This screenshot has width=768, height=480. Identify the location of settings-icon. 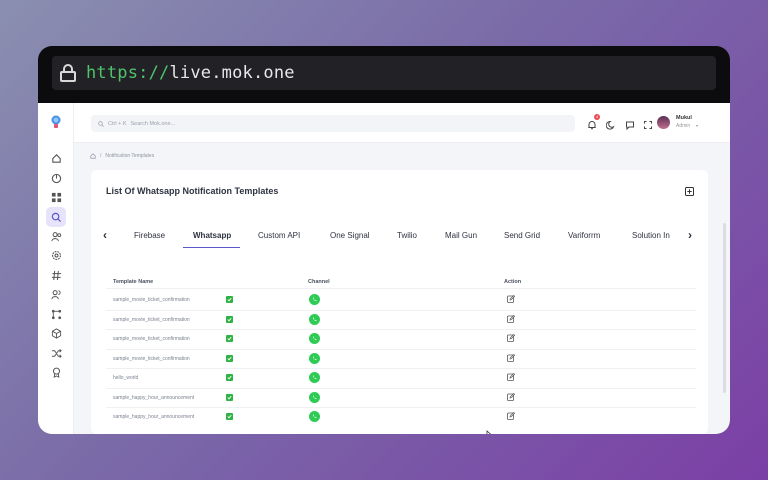
(56, 255).